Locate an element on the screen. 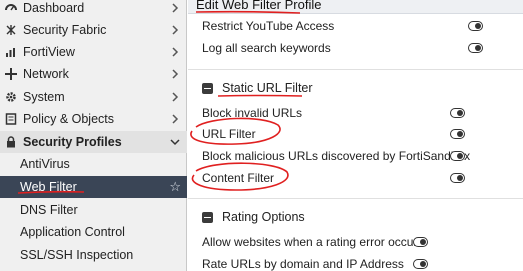 The height and width of the screenshot is (271, 523). allow-rating-error-toggle is located at coordinates (420, 242).